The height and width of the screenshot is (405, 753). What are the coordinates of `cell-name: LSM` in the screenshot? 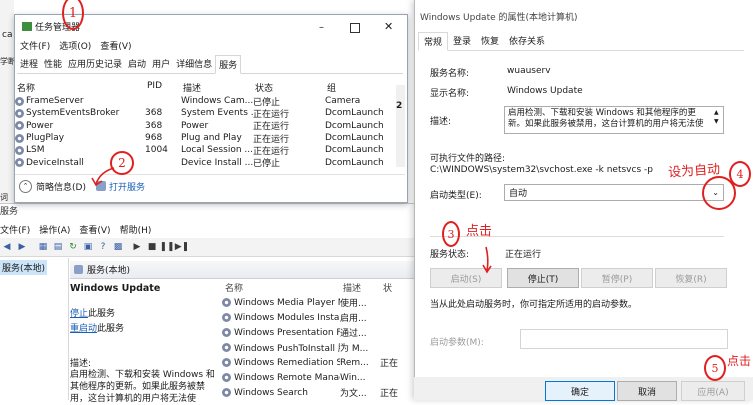 It's located at (35, 150).